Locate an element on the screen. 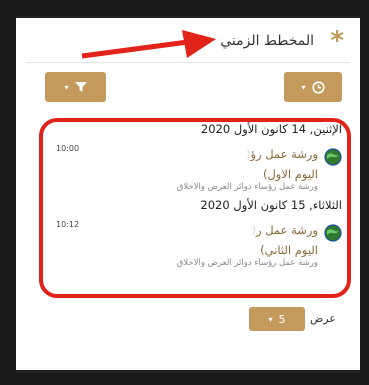 The image size is (369, 385). header-divider is located at coordinates (188, 62).